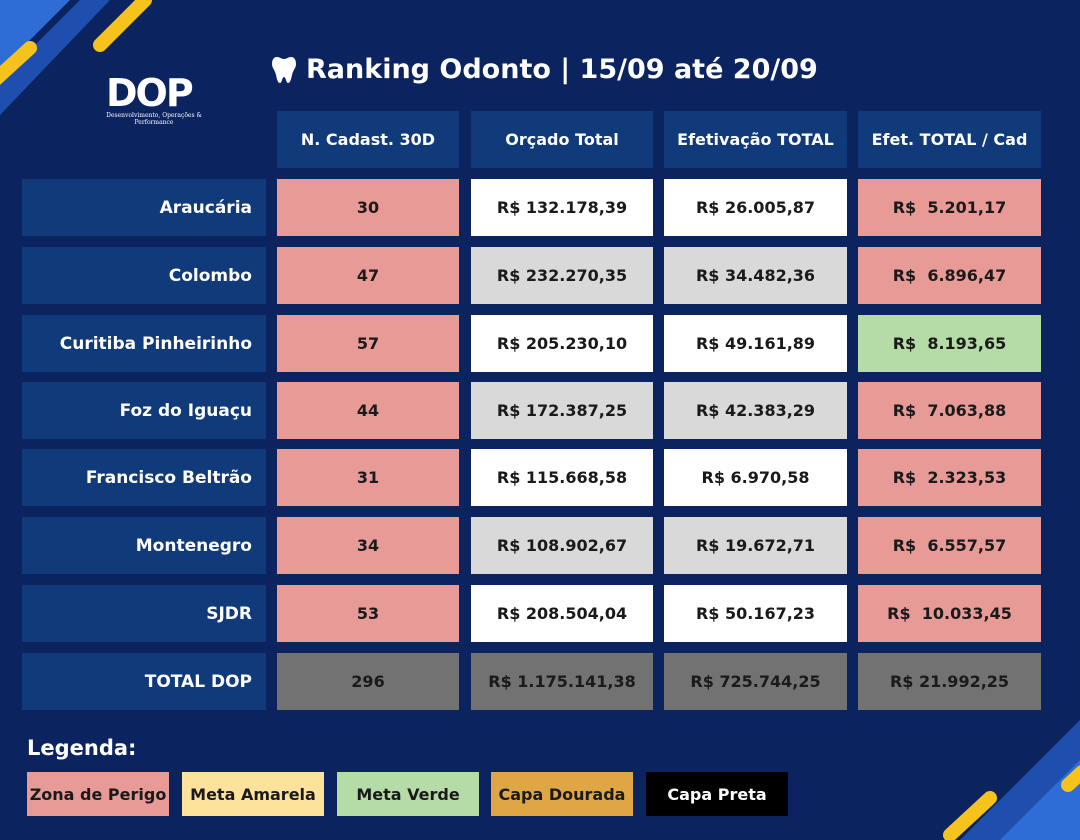  Describe the element at coordinates (408, 794) in the screenshot. I see `legend-meta-verde: Meta Verde` at that location.